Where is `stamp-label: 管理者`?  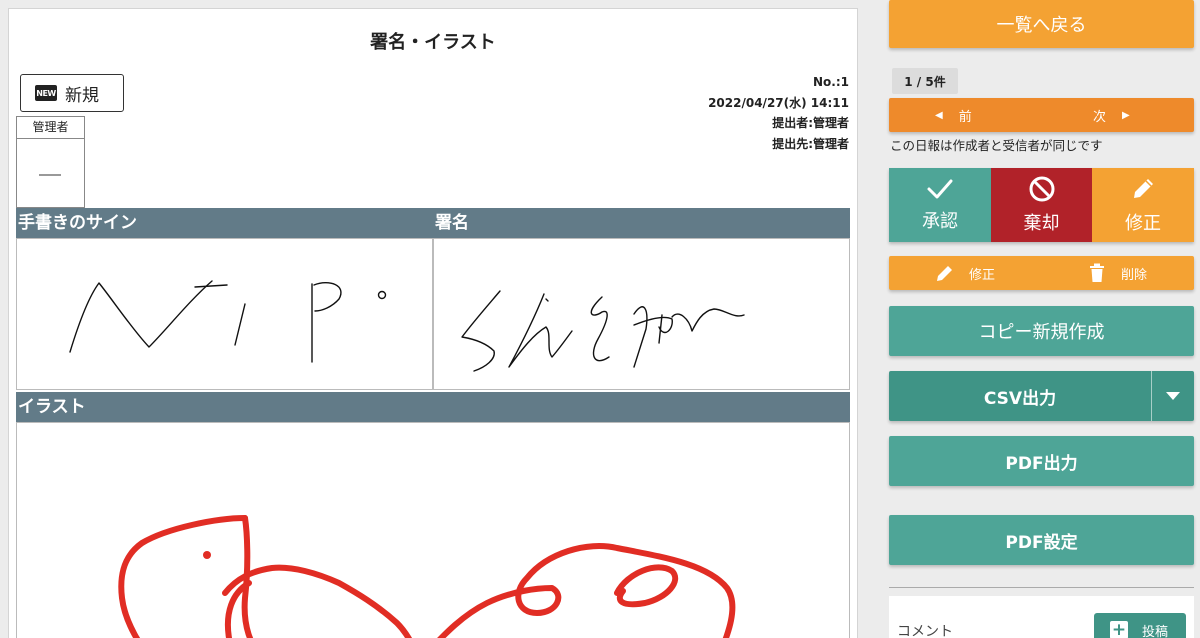 stamp-label: 管理者 is located at coordinates (50, 128).